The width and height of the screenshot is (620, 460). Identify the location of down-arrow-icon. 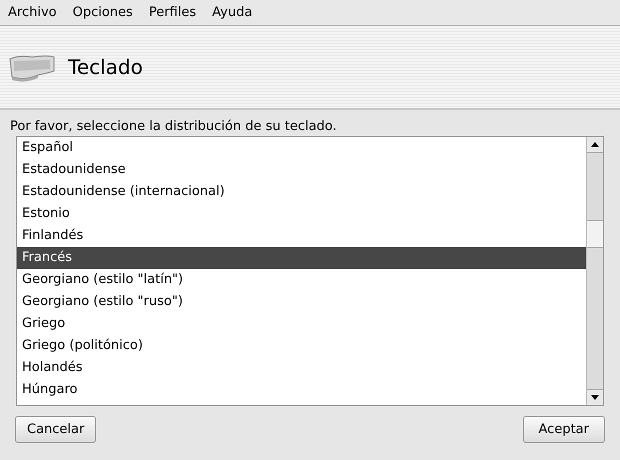
(595, 397).